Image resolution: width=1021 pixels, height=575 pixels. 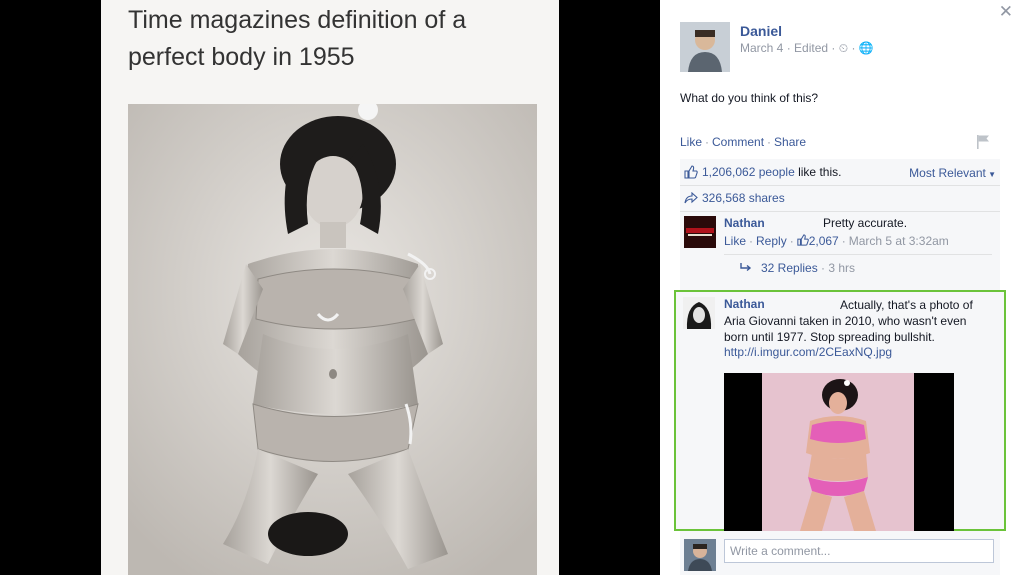 I want to click on likes-summary: 1,206,062 people like this., so click(x=771, y=172).